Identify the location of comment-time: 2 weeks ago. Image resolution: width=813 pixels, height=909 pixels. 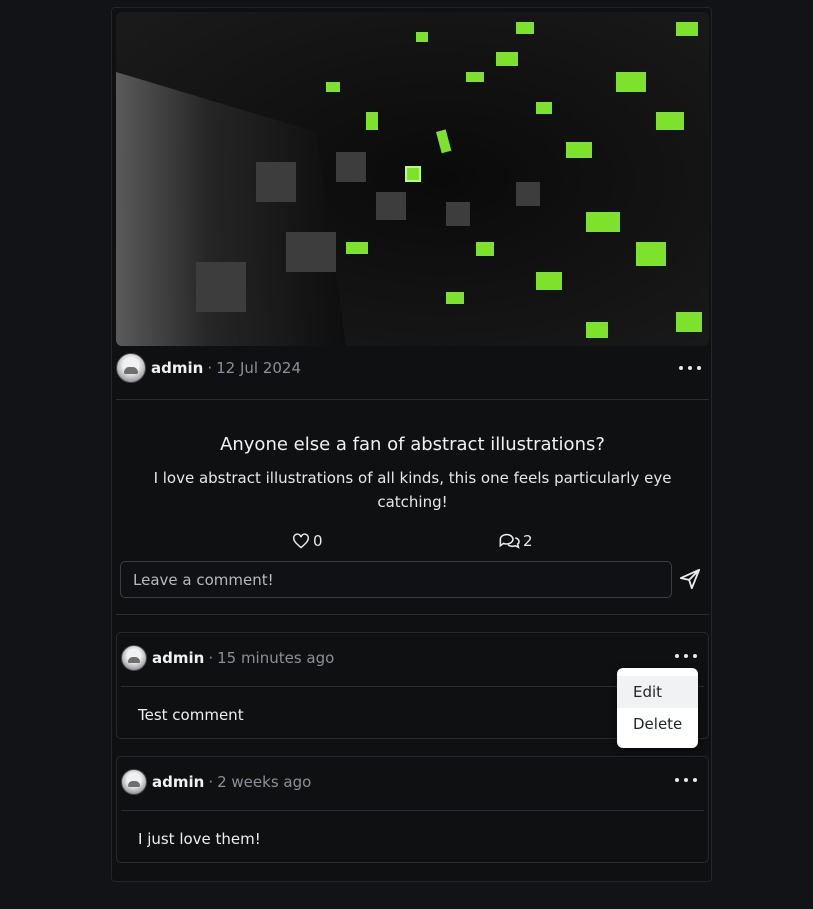
(264, 782).